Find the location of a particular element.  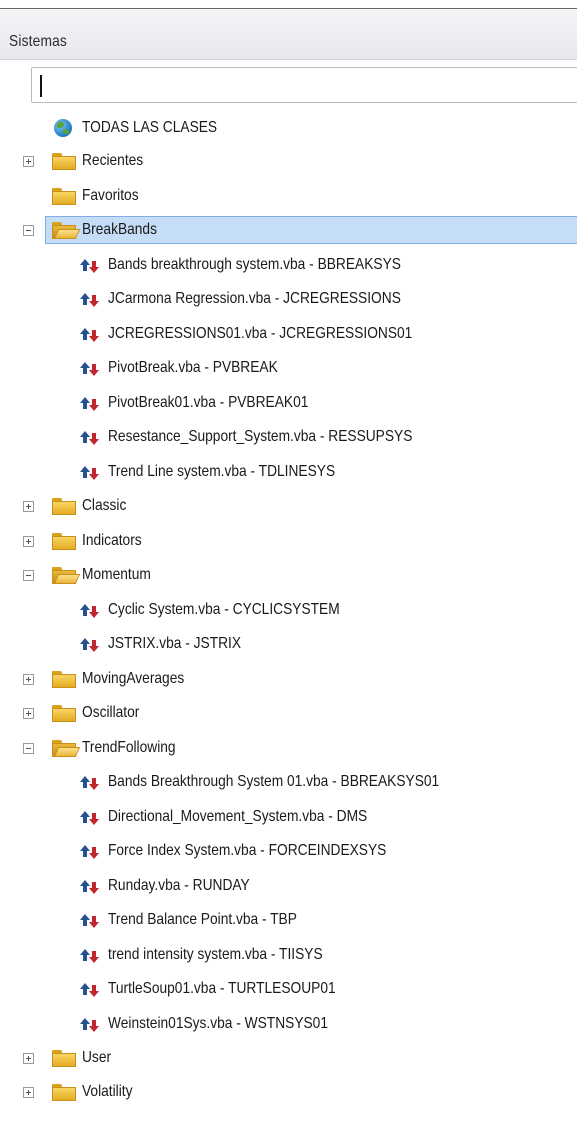

tree-item-label: Weinstein01Sys.vba - WSTNSYS01 is located at coordinates (218, 1023).